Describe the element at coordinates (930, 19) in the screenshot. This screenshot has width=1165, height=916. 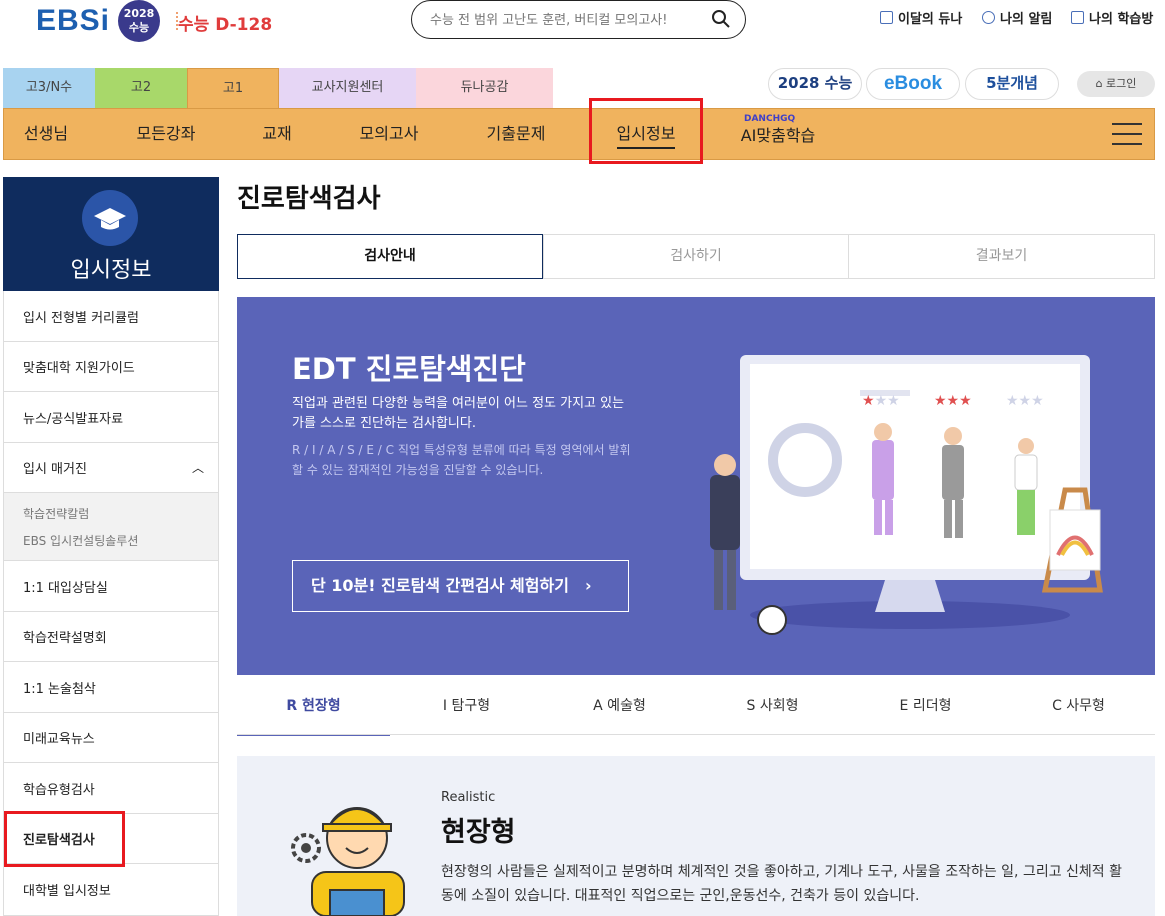
I see `monthly-duna-label: 이달의 듀나` at that location.